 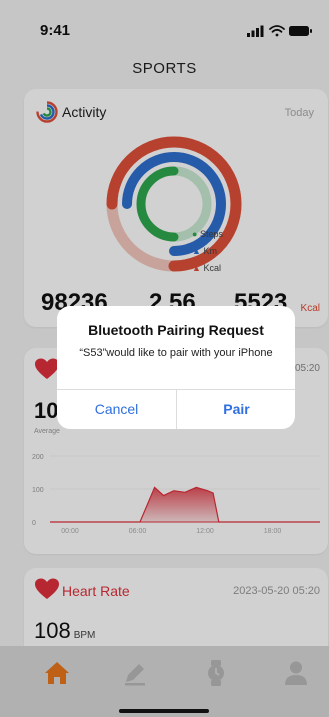 What do you see at coordinates (164, 711) in the screenshot?
I see `home-indicator` at bounding box center [164, 711].